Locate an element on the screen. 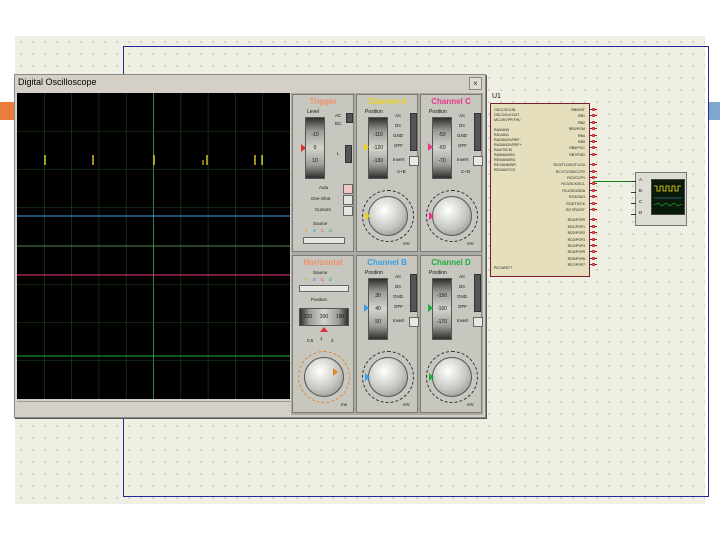 This screenshot has height=540, width=720. channel-b-off: OFF is located at coordinates (398, 306).